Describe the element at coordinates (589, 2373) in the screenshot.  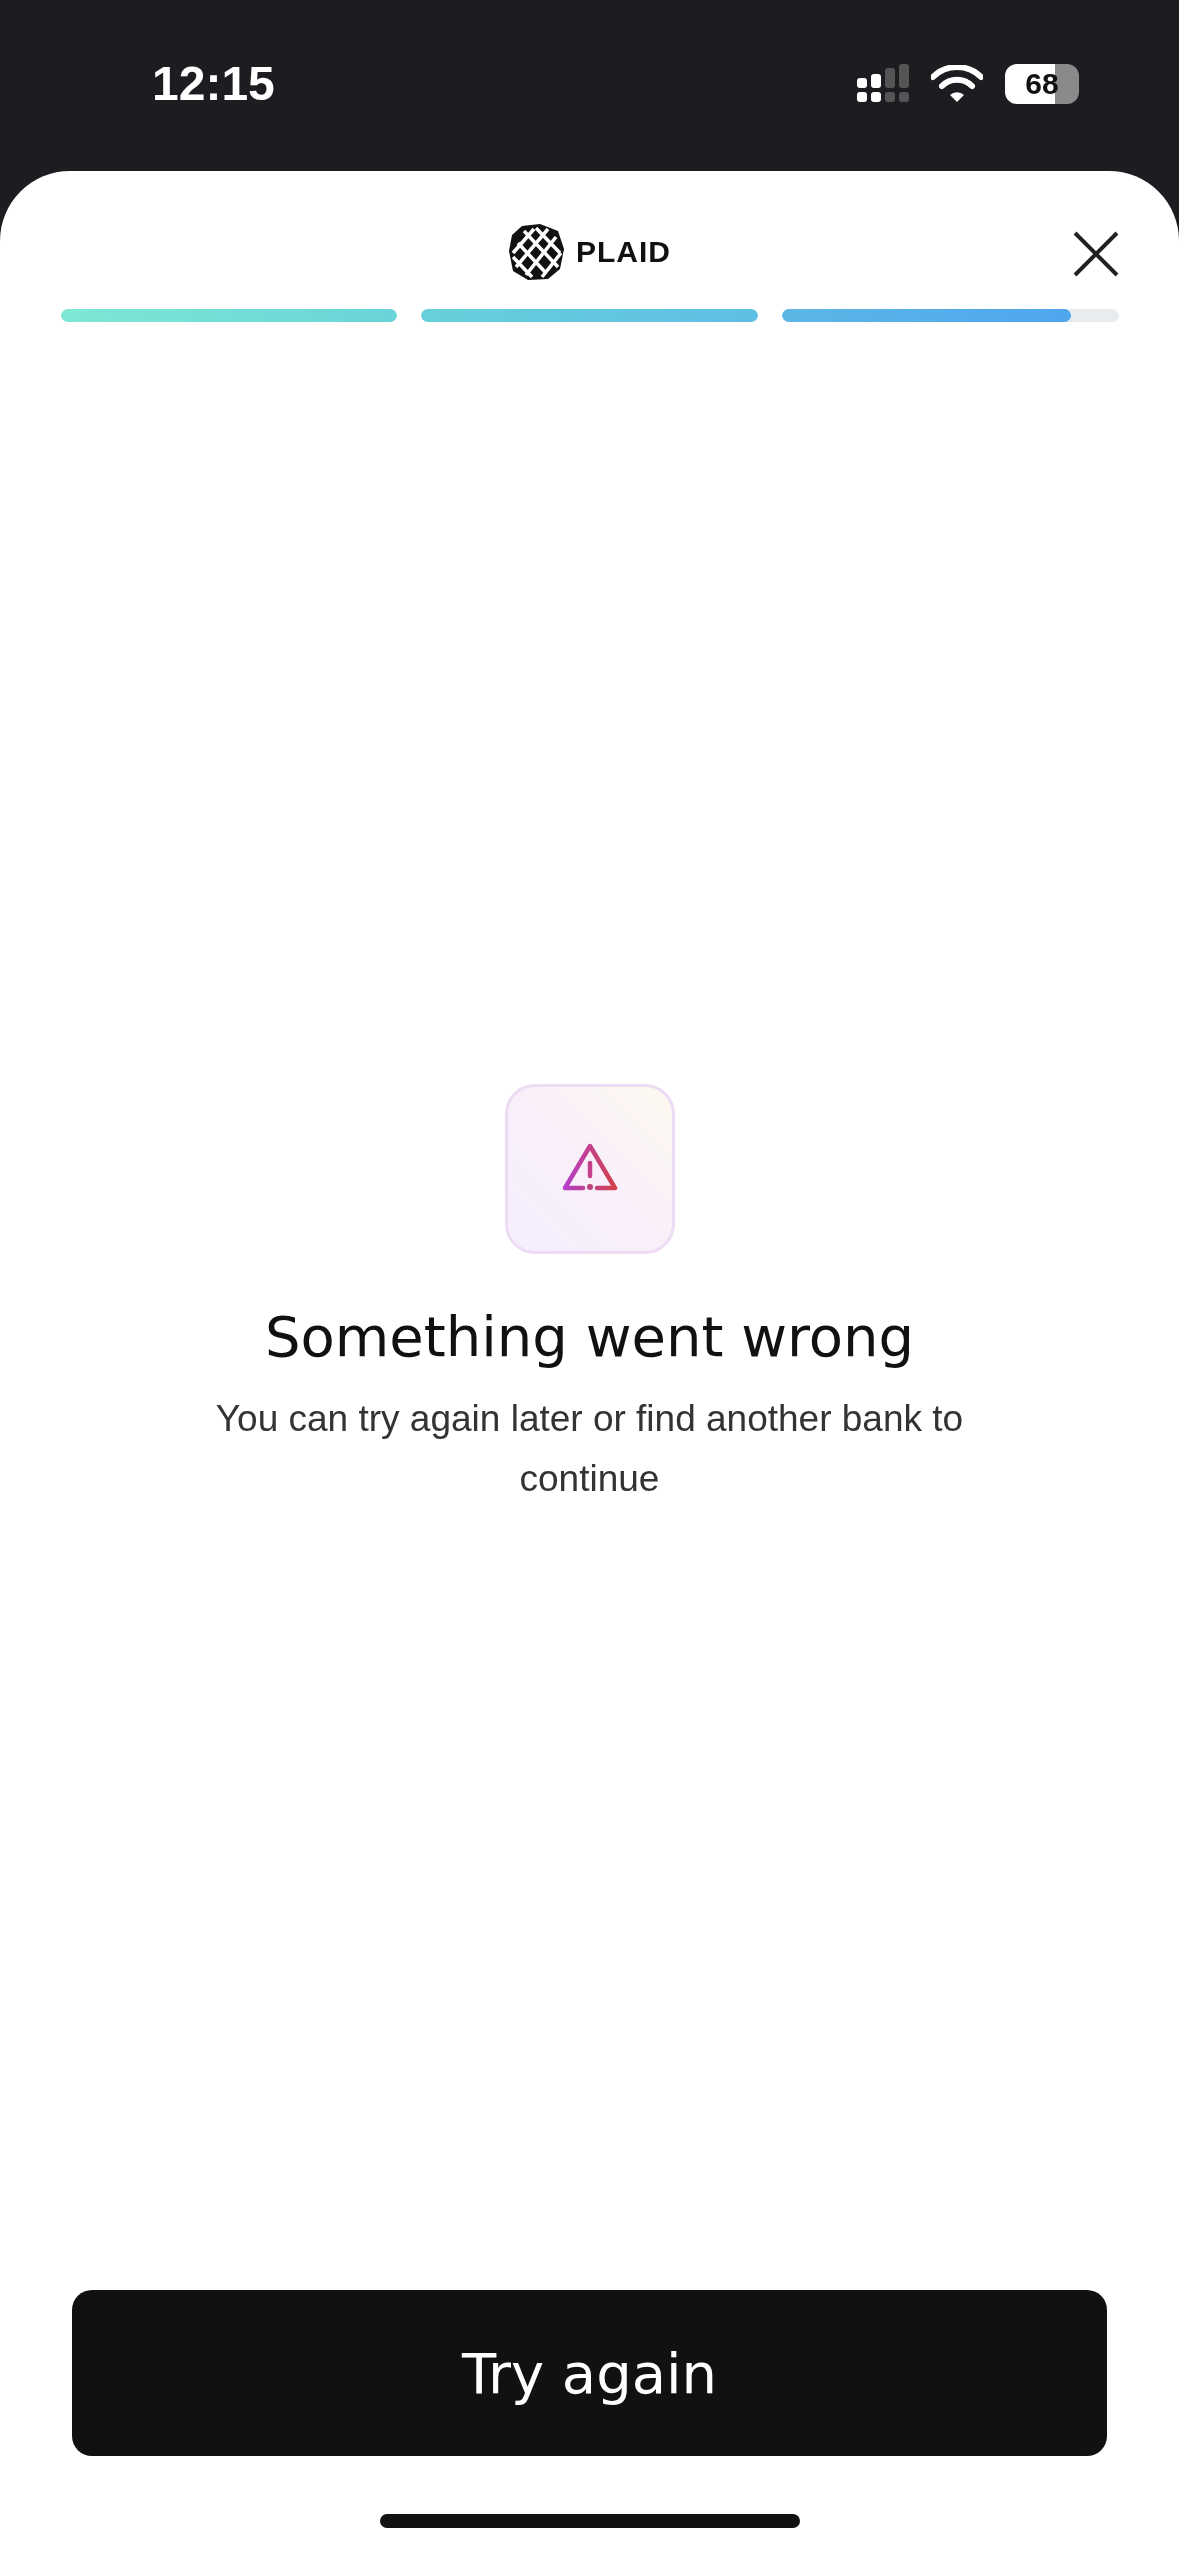
I see `try-again-button: Try again` at that location.